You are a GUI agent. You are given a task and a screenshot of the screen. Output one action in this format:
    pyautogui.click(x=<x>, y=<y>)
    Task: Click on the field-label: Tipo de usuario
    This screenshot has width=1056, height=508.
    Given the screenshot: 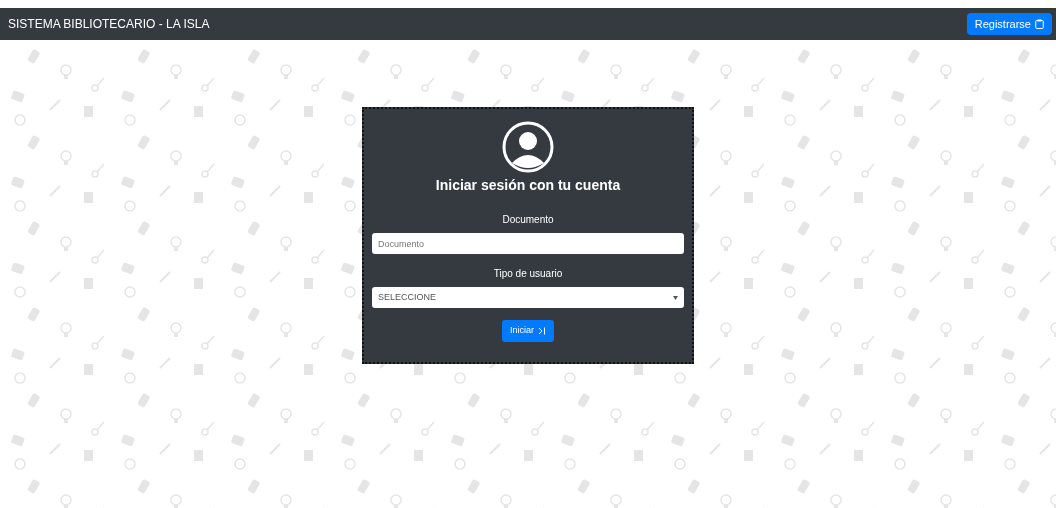 What is the action you would take?
    pyautogui.click(x=528, y=274)
    